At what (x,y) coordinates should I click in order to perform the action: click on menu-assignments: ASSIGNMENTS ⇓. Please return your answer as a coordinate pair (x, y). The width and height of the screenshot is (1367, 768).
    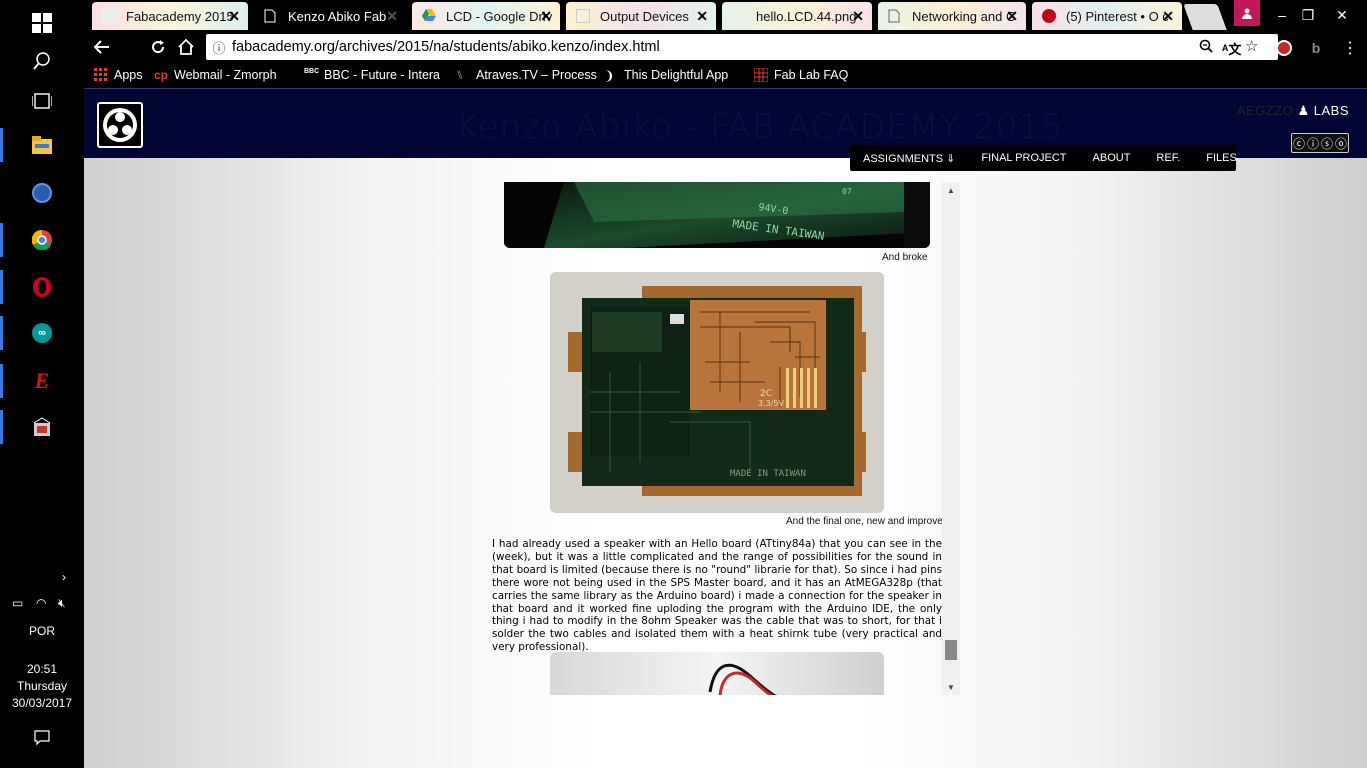
    Looking at the image, I should click on (909, 158).